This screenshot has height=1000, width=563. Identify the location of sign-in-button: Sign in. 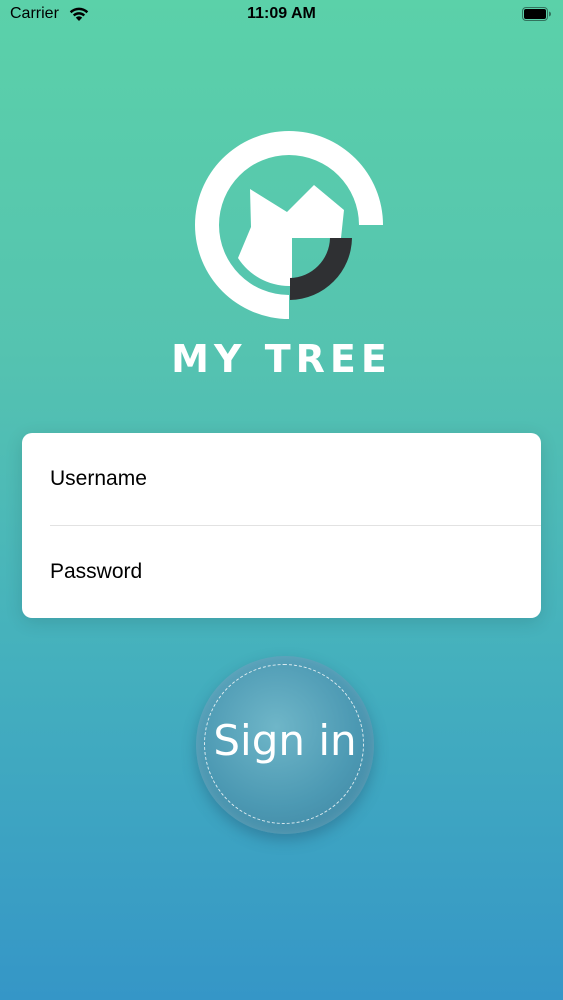
(285, 745).